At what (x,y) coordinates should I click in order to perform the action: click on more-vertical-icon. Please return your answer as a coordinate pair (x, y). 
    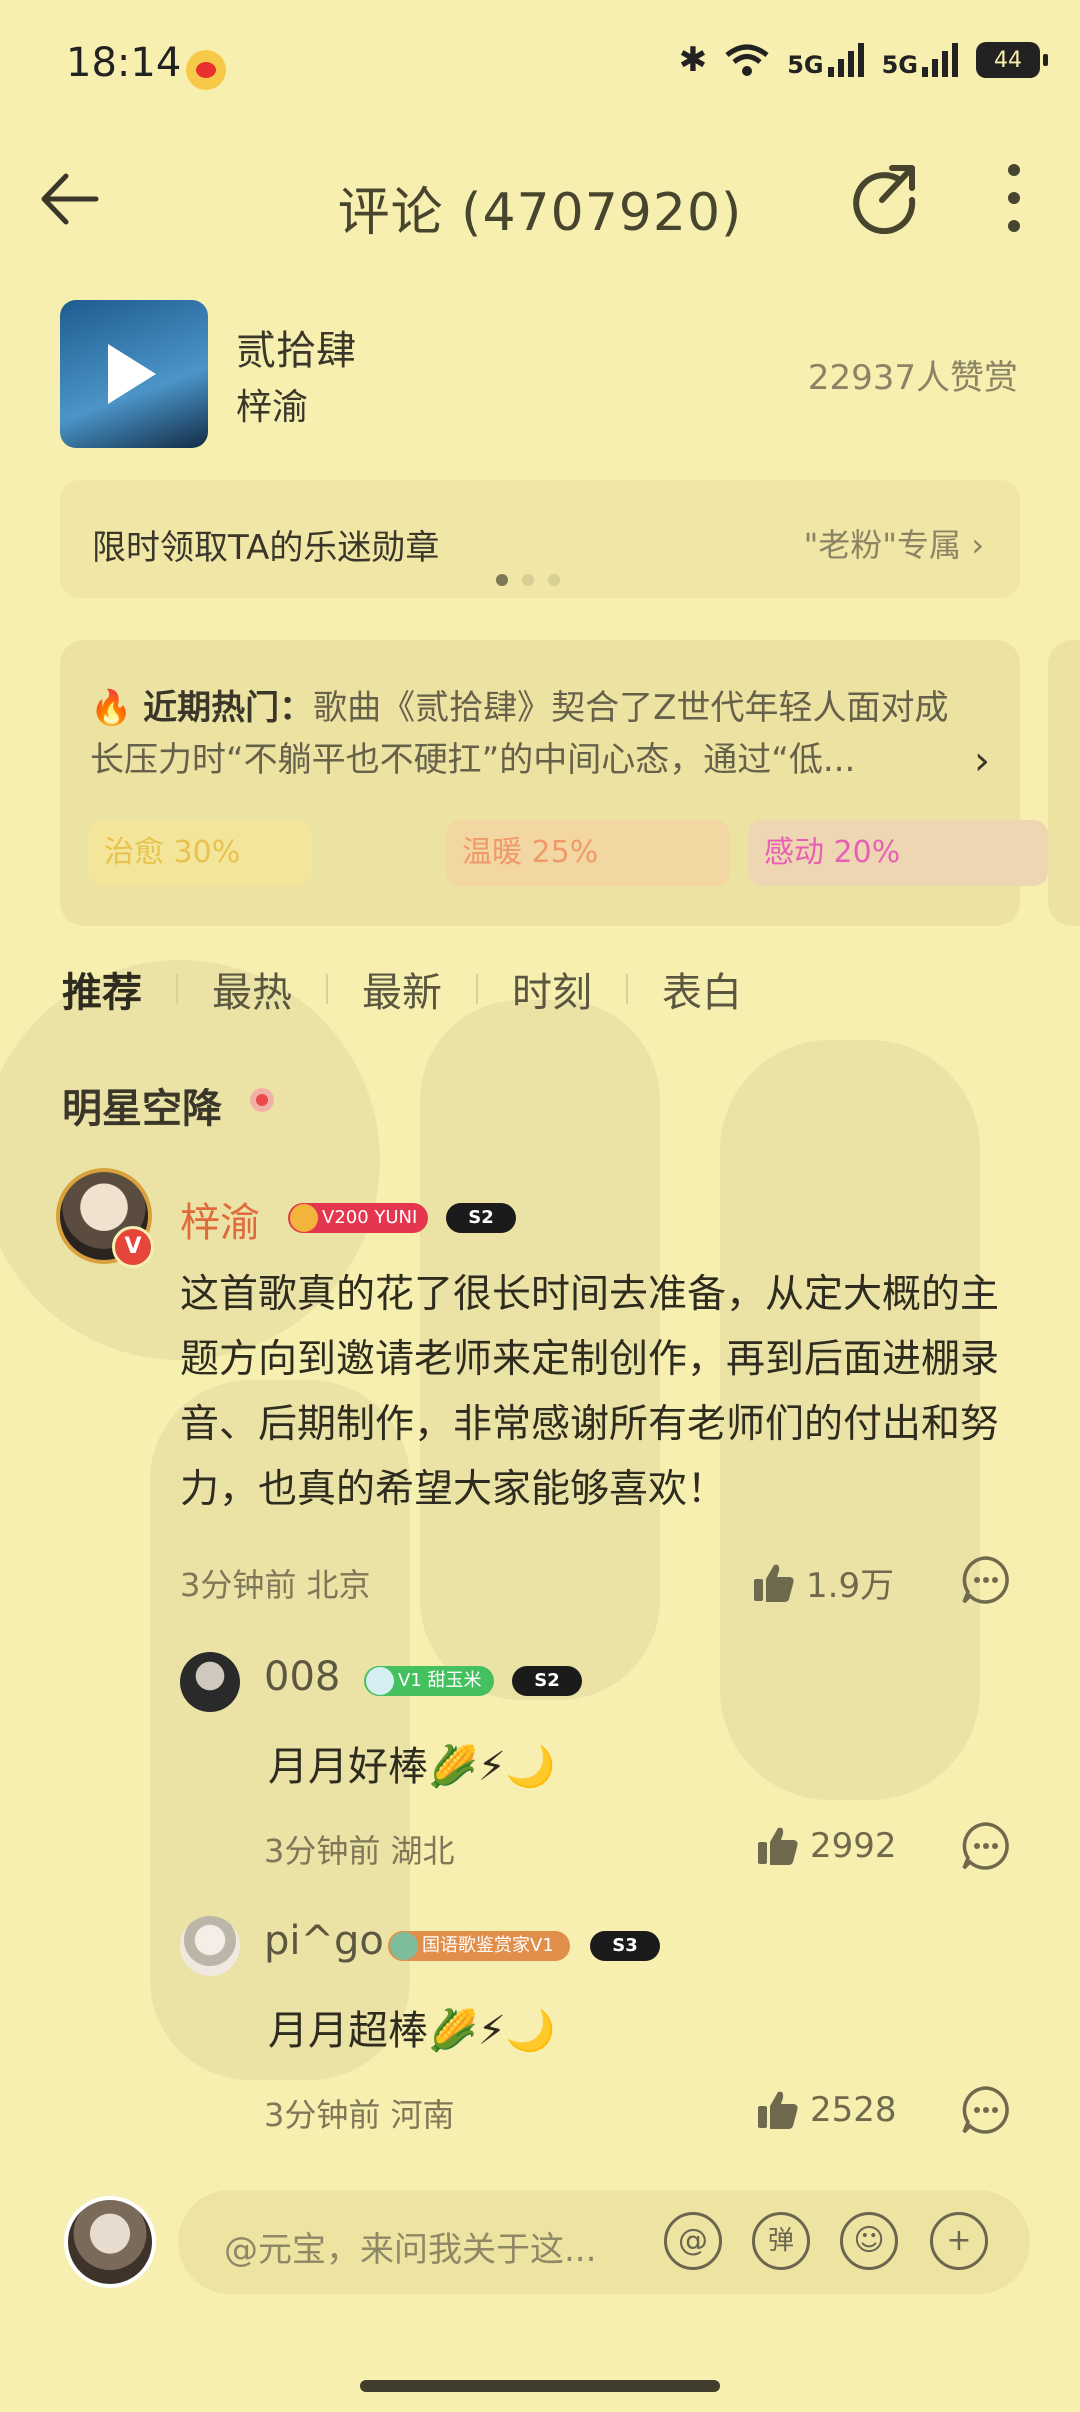
    Looking at the image, I should click on (1014, 198).